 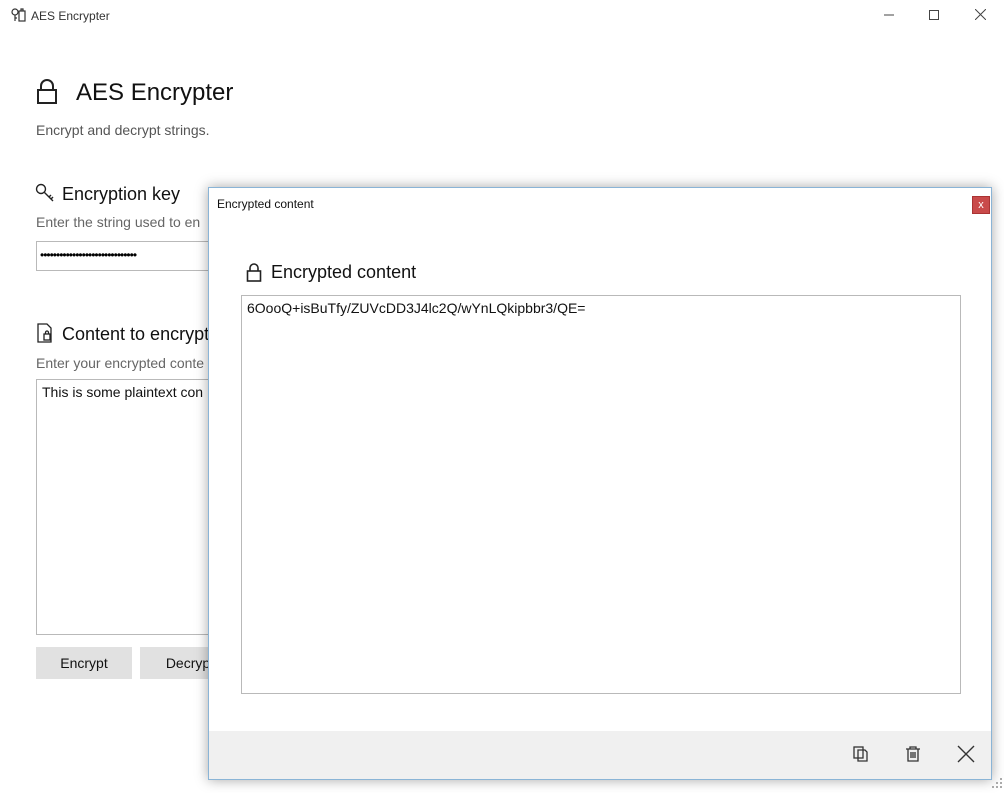 I want to click on close-button, so click(x=980, y=16).